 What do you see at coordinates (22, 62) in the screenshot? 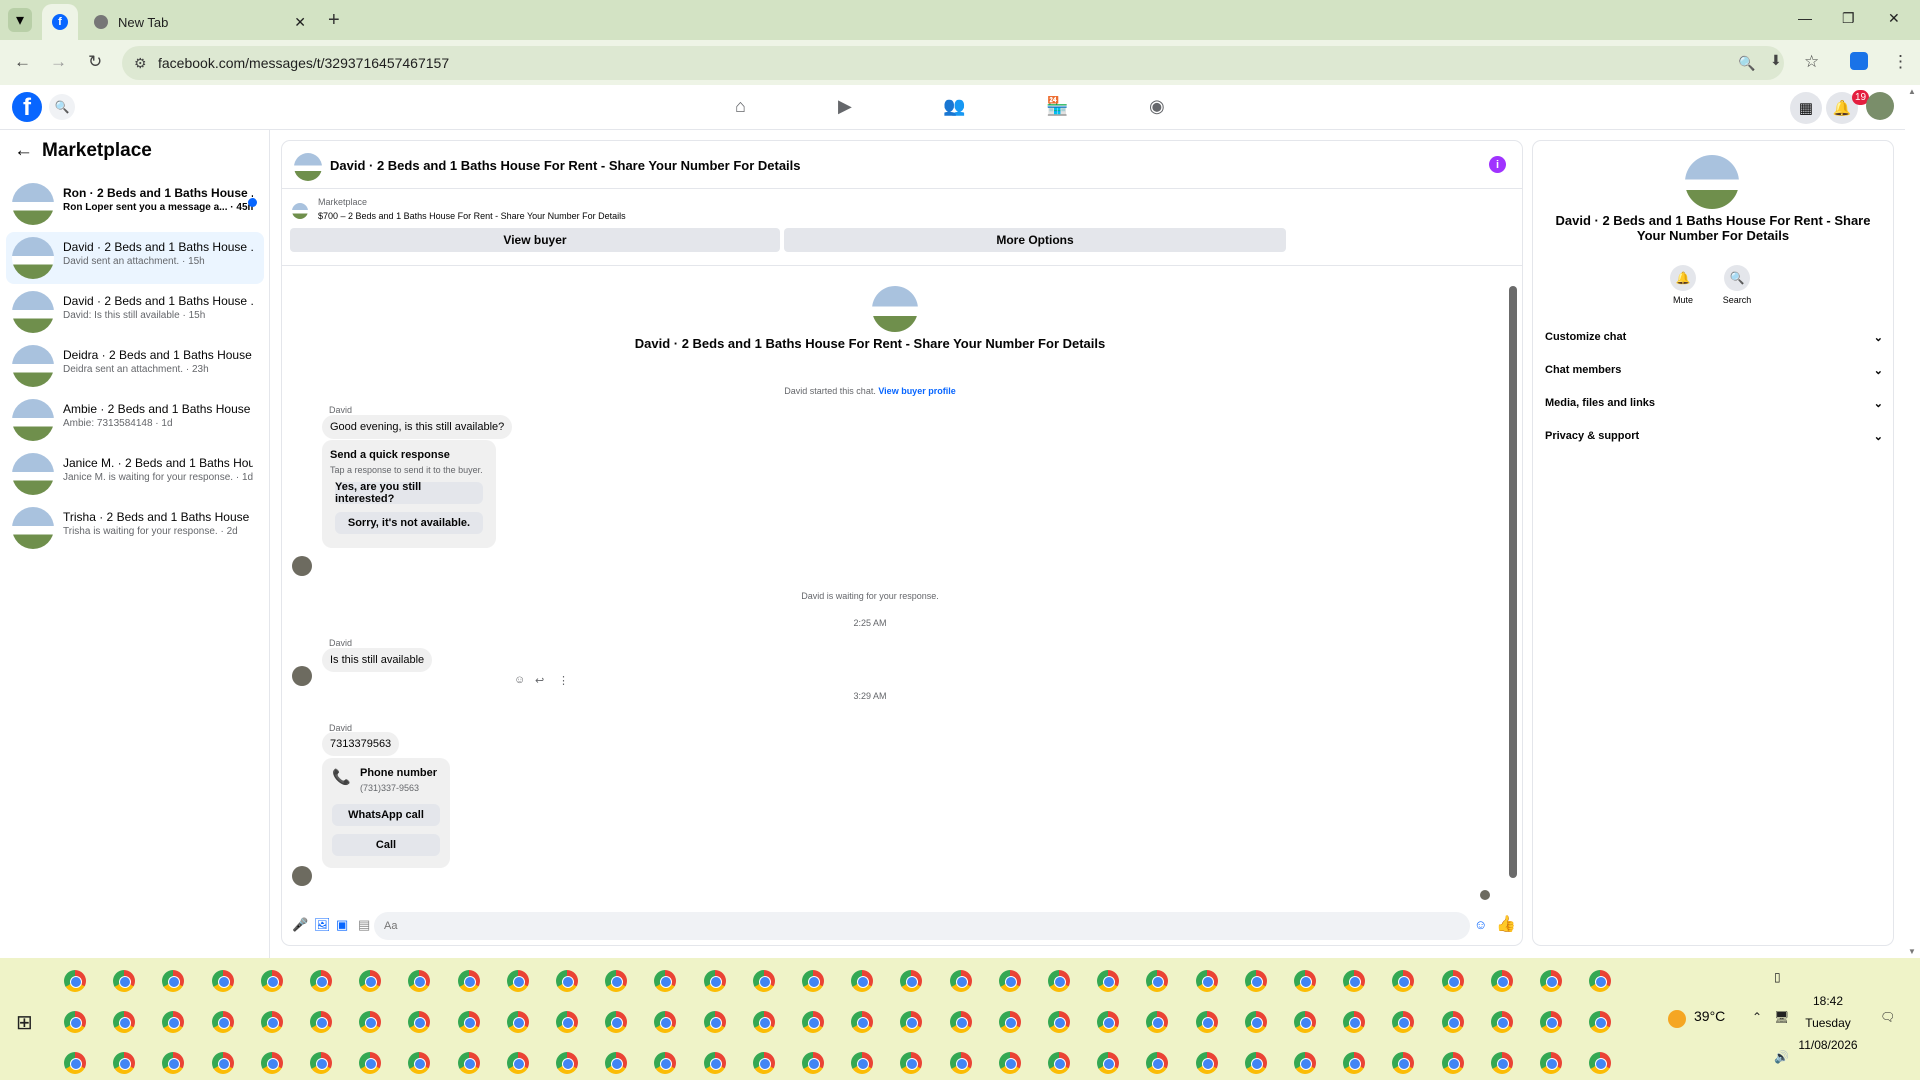
I see `back-icon: ←` at bounding box center [22, 62].